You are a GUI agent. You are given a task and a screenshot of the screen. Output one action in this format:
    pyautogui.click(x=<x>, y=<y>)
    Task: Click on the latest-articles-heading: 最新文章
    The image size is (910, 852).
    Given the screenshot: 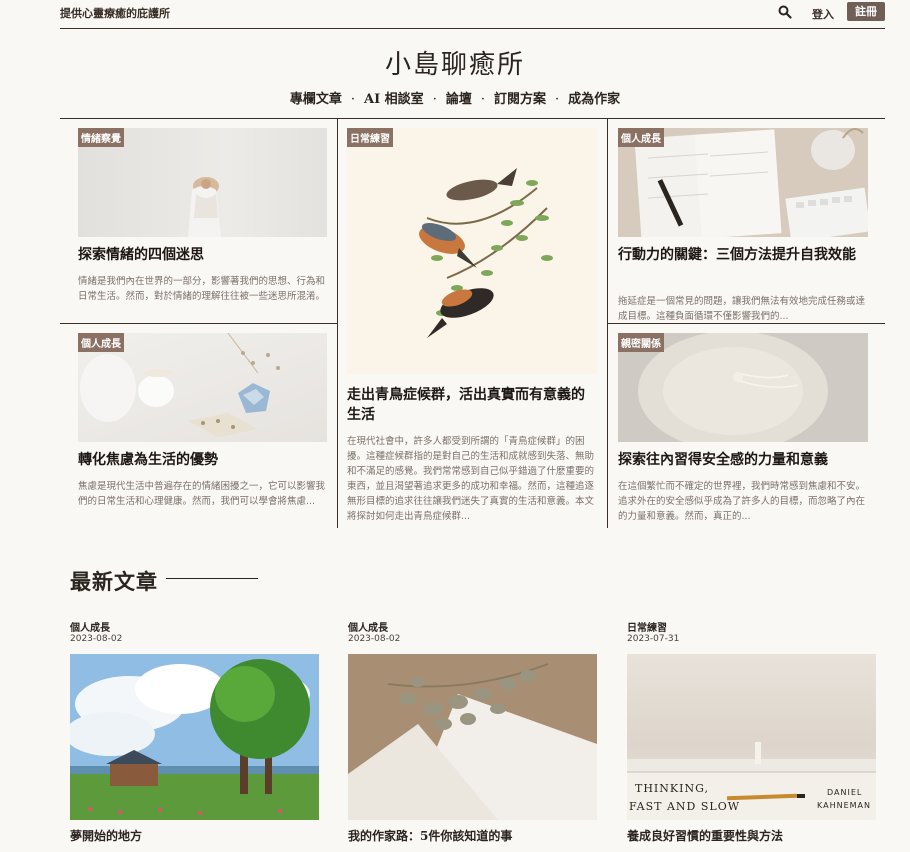 What is the action you would take?
    pyautogui.click(x=114, y=581)
    